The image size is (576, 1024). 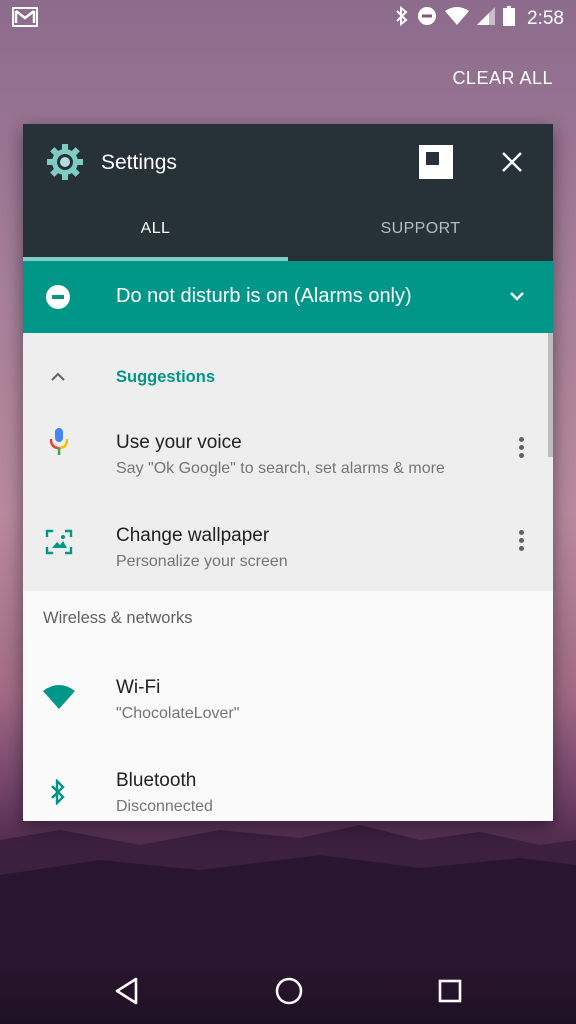 What do you see at coordinates (59, 544) in the screenshot?
I see `wallpaper-icon` at bounding box center [59, 544].